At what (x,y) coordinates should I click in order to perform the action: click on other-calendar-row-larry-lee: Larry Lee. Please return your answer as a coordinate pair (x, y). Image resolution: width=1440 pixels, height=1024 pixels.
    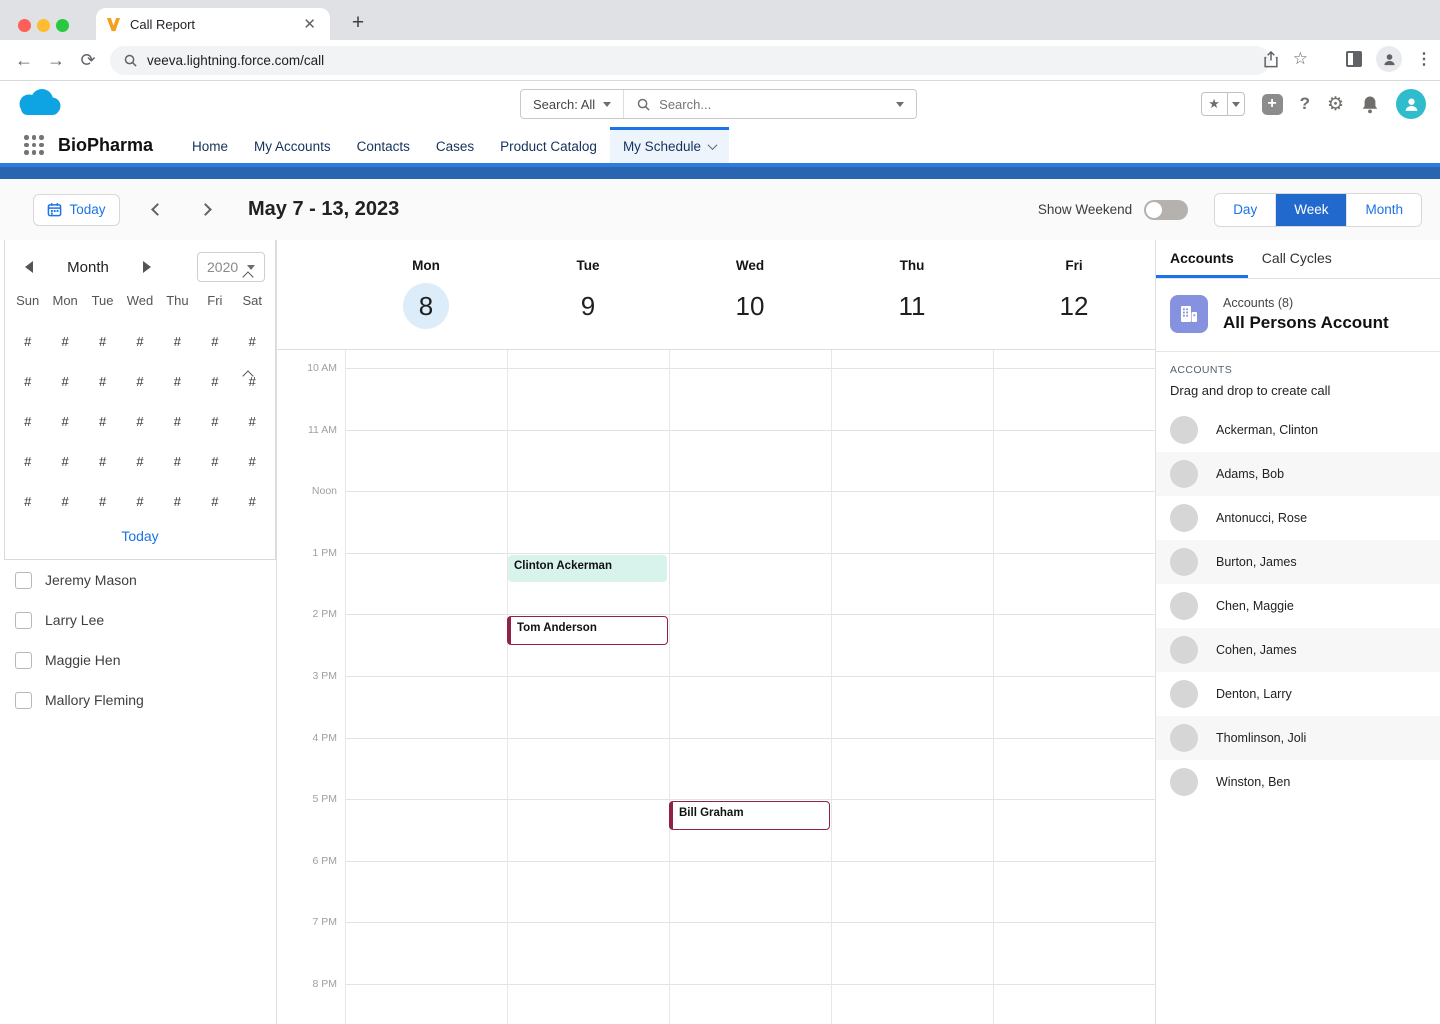
    Looking at the image, I should click on (138, 620).